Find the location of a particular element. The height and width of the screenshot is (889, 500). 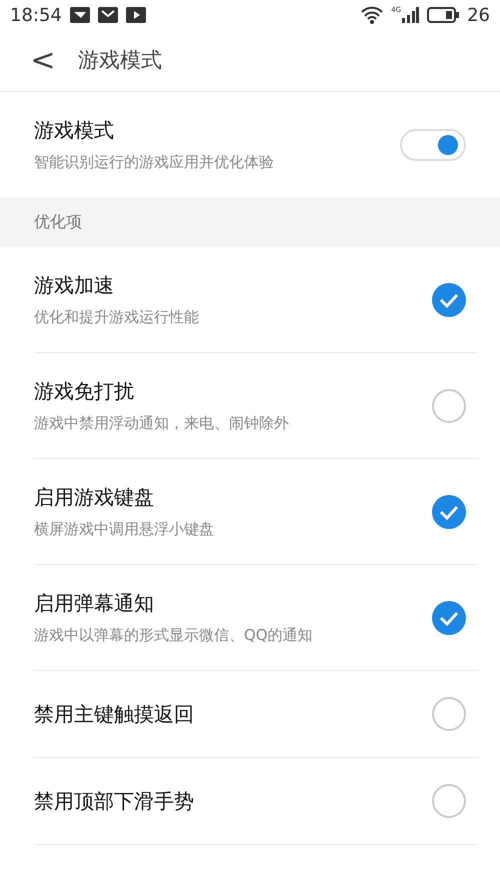

option-title: 启用游戏键盘 is located at coordinates (94, 498).